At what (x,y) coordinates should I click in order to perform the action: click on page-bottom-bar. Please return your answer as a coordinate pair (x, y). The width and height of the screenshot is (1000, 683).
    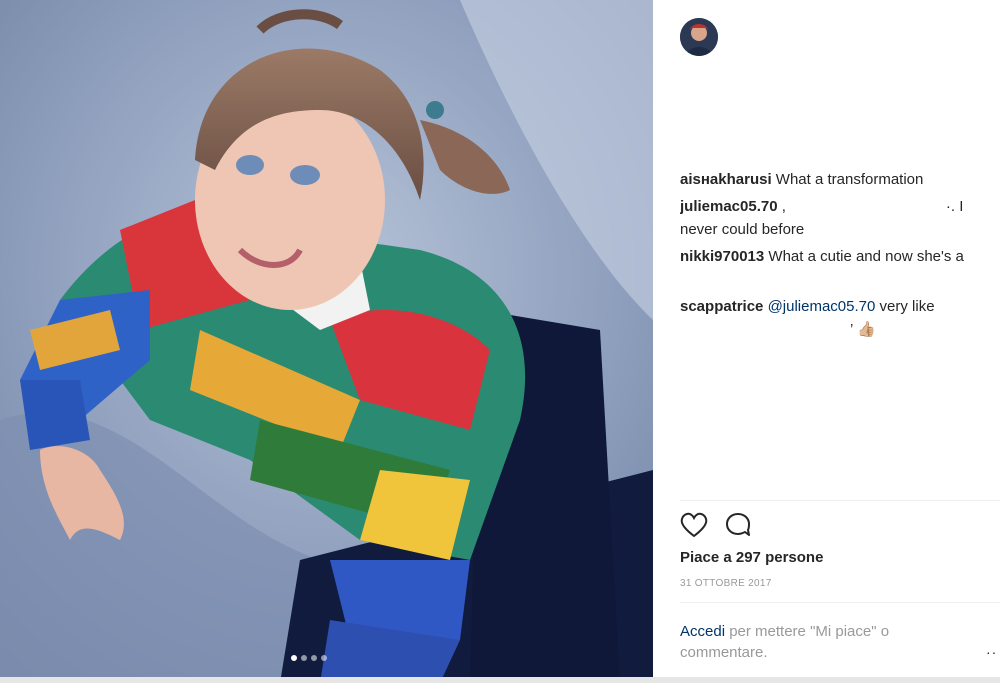
    Looking at the image, I should click on (500, 680).